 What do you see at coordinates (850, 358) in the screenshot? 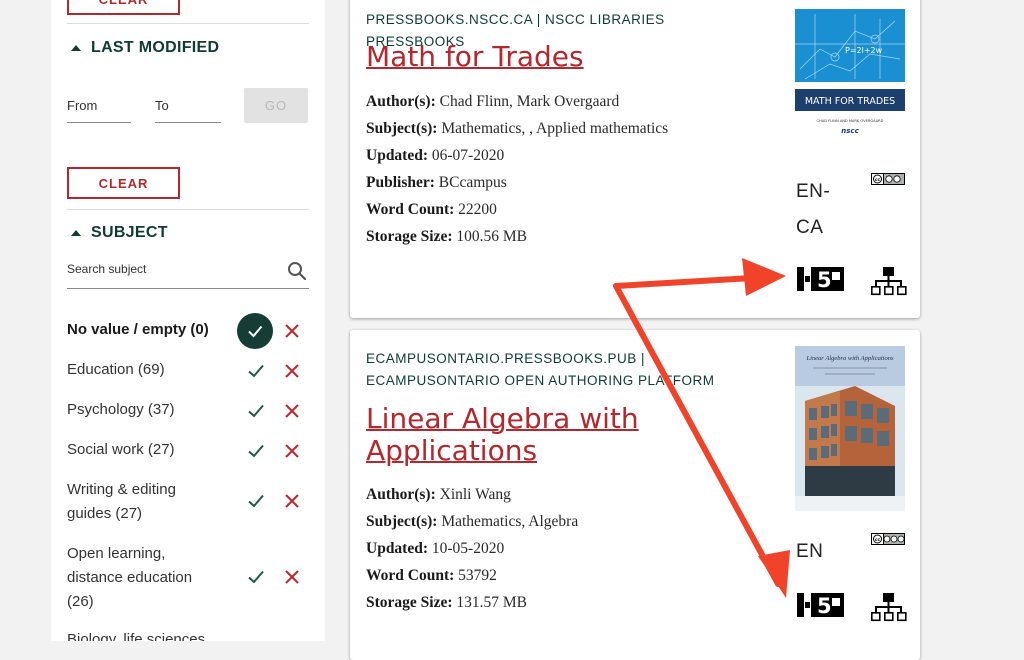
I see `cover-title: Linear Algebra with Applications` at bounding box center [850, 358].